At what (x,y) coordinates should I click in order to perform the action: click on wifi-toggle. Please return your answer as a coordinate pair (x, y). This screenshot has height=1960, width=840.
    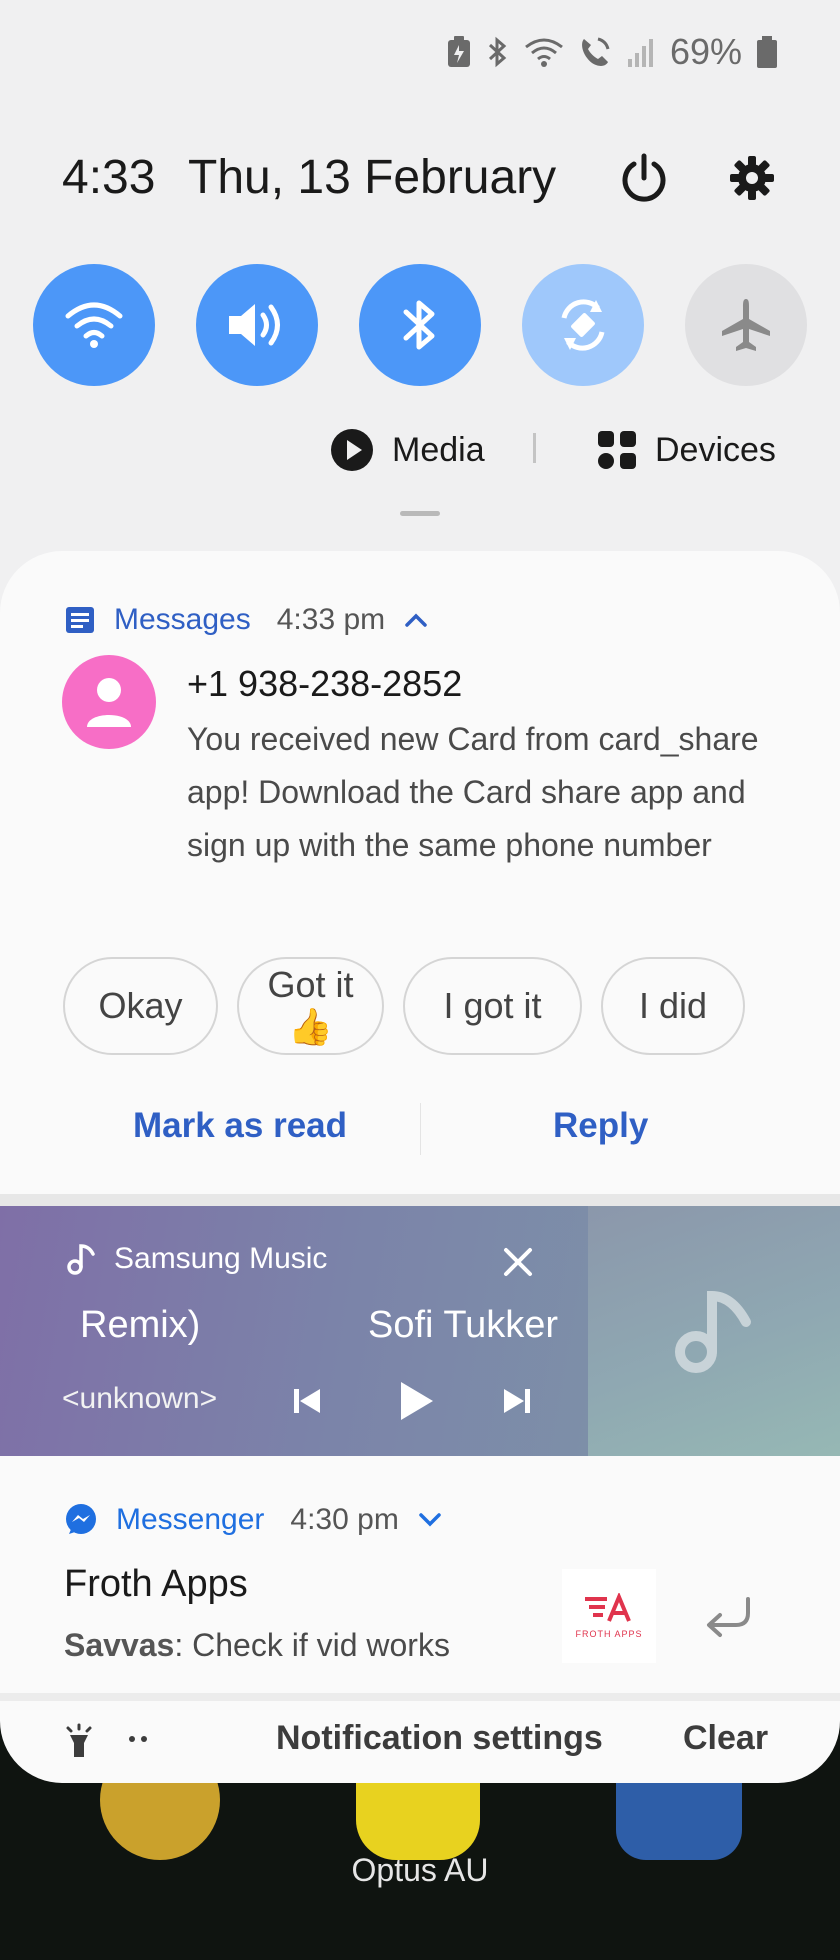
    Looking at the image, I should click on (94, 325).